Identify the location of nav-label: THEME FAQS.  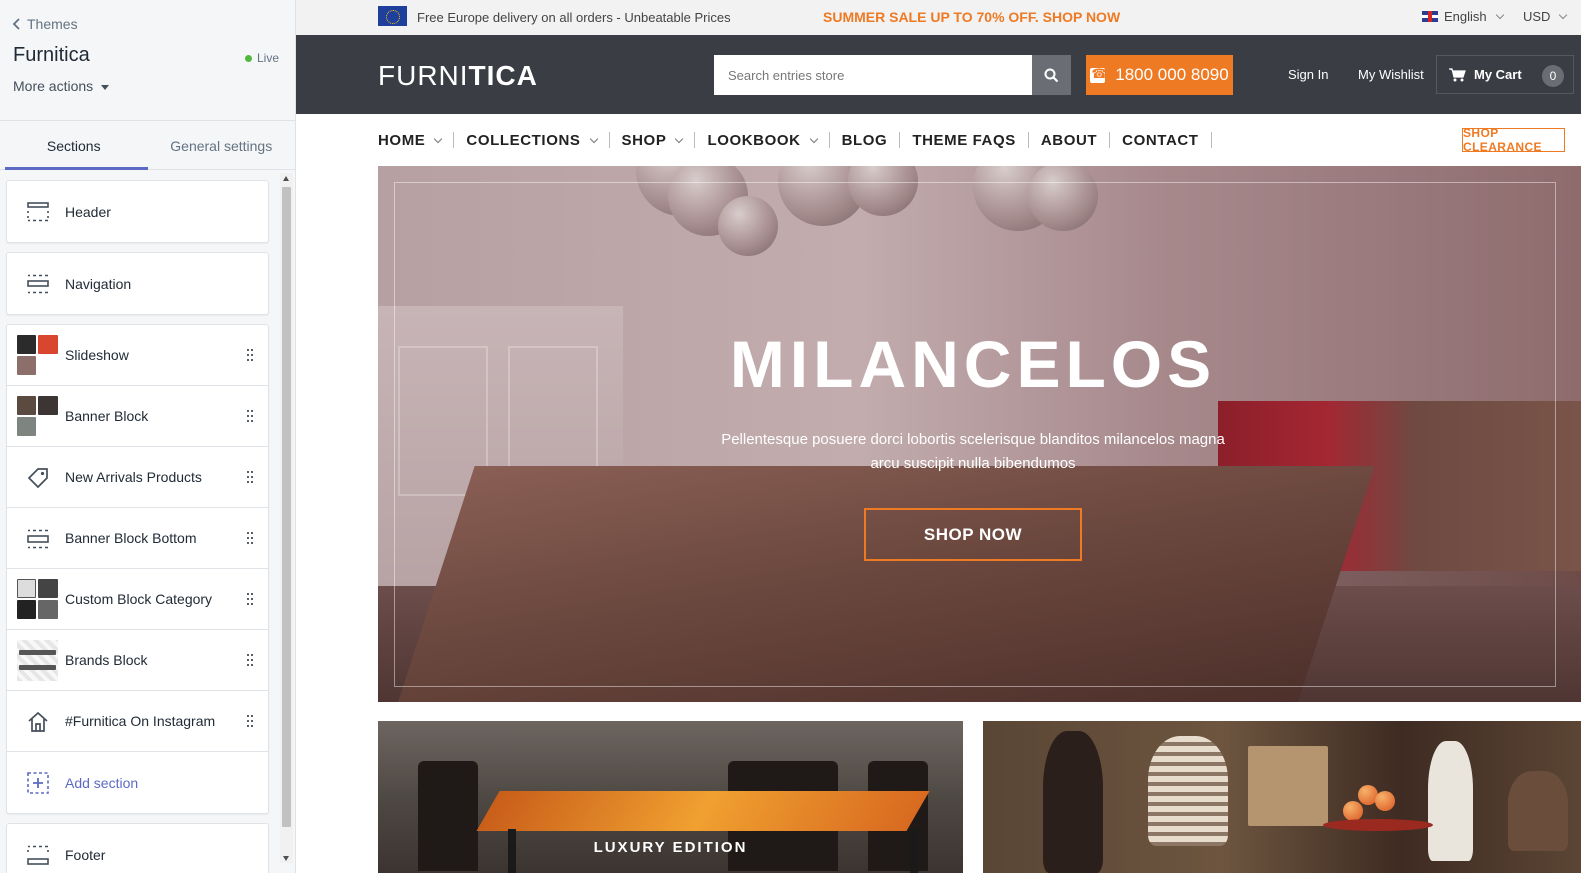
(964, 140).